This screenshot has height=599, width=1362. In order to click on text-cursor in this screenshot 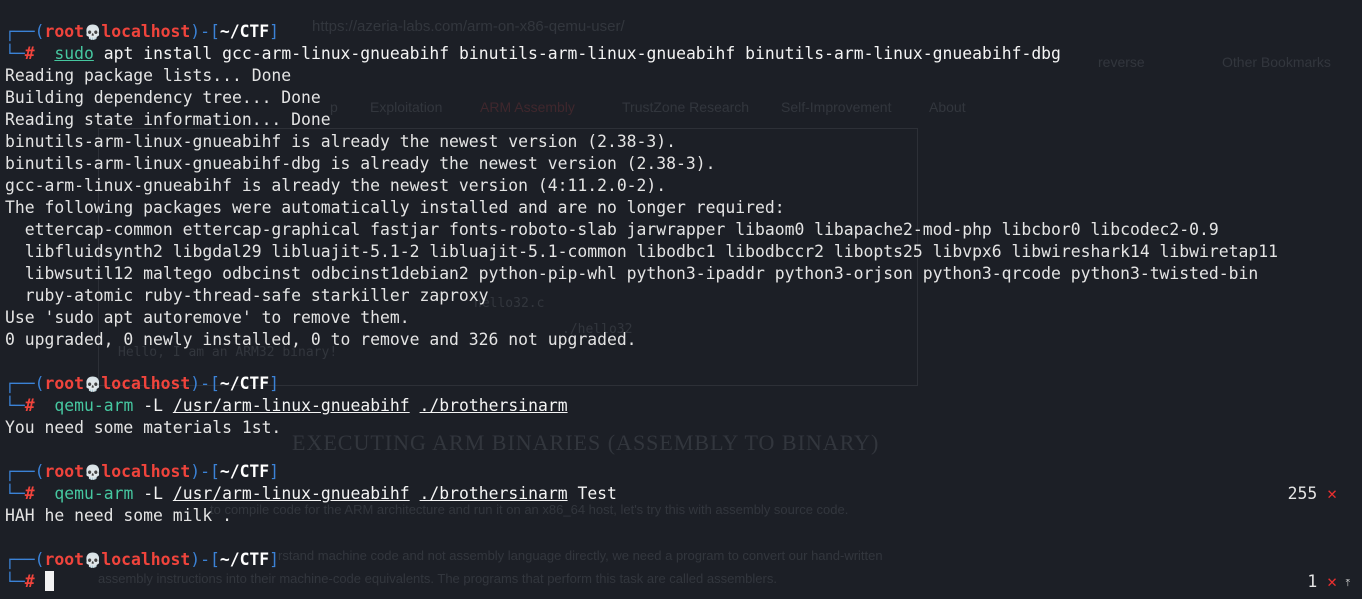, I will do `click(49, 581)`.